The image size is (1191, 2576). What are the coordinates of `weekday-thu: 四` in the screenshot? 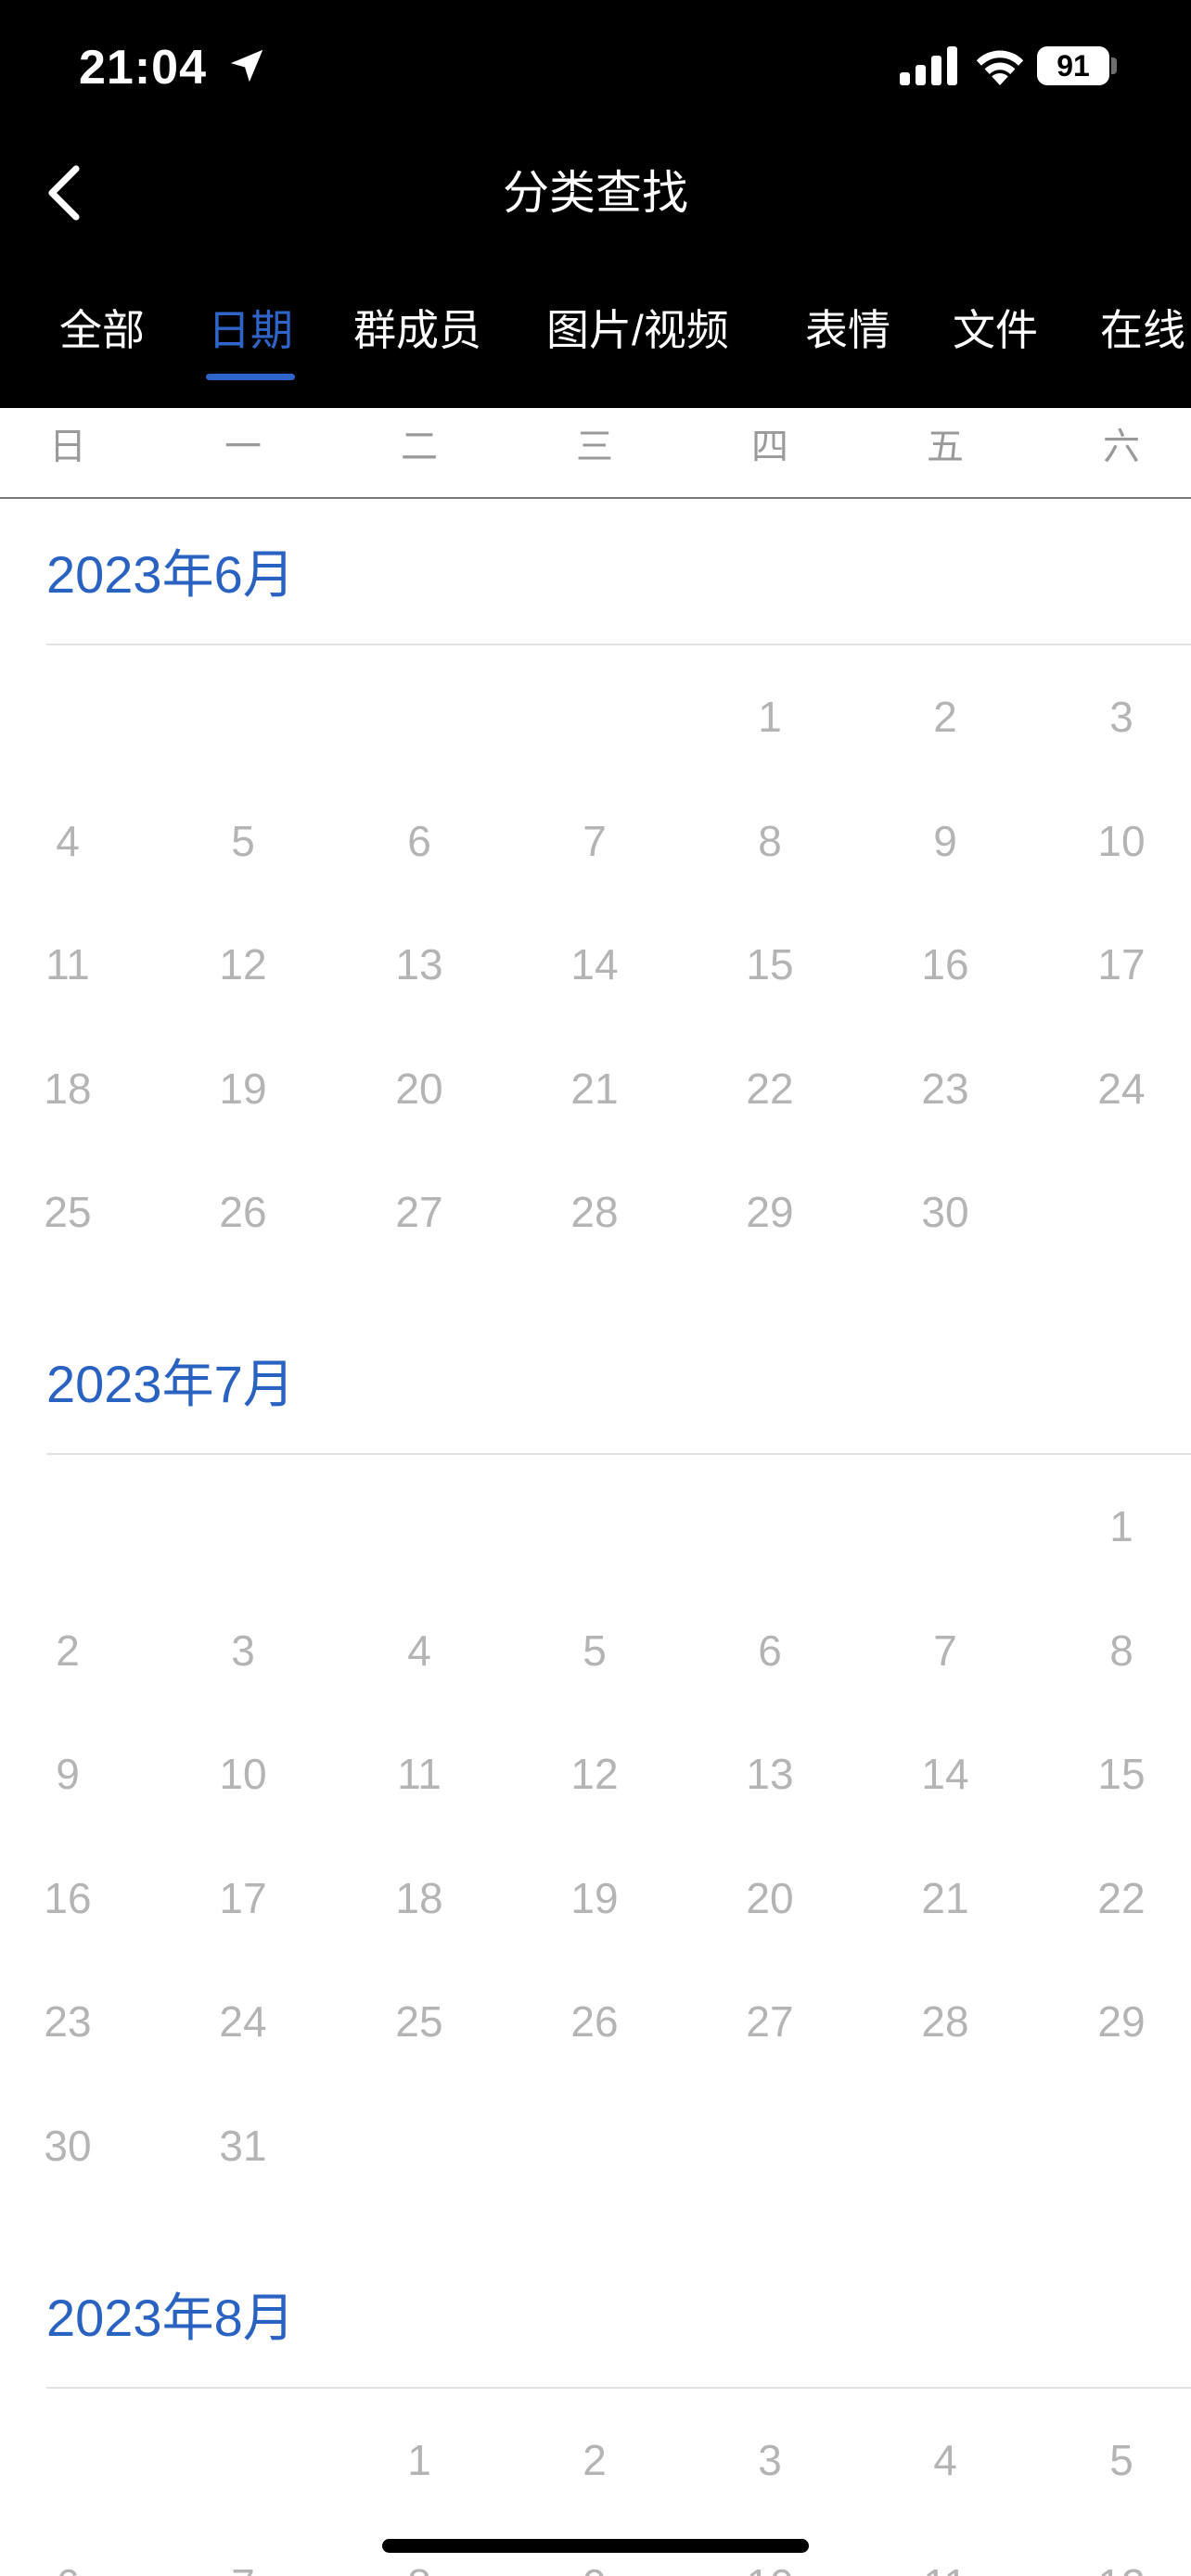 It's located at (769, 447).